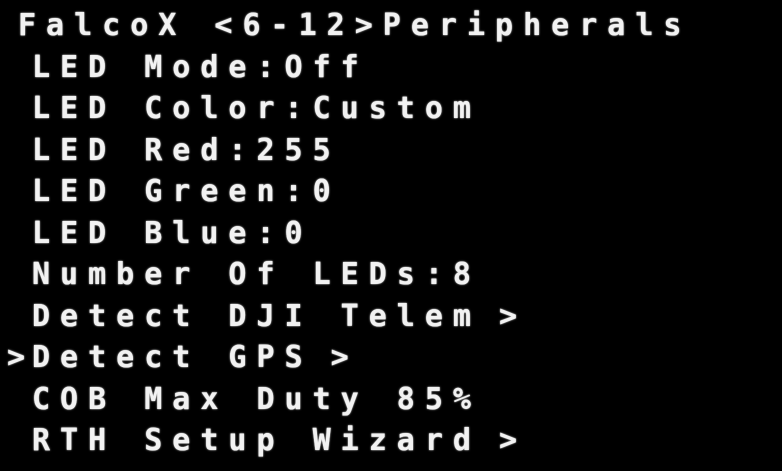 Image resolution: width=782 pixels, height=471 pixels. What do you see at coordinates (16, 357) in the screenshot?
I see `selection-cursor: >` at bounding box center [16, 357].